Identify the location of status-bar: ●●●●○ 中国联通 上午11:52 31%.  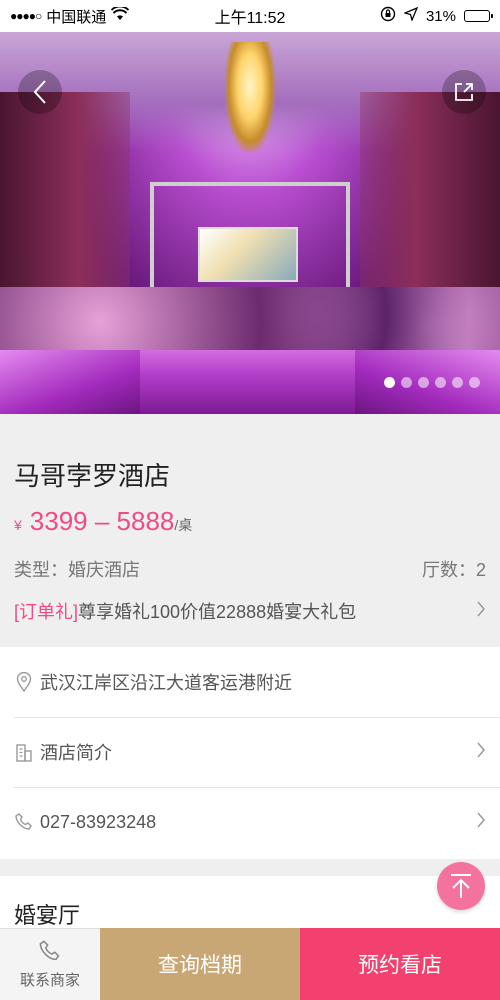
(250, 16).